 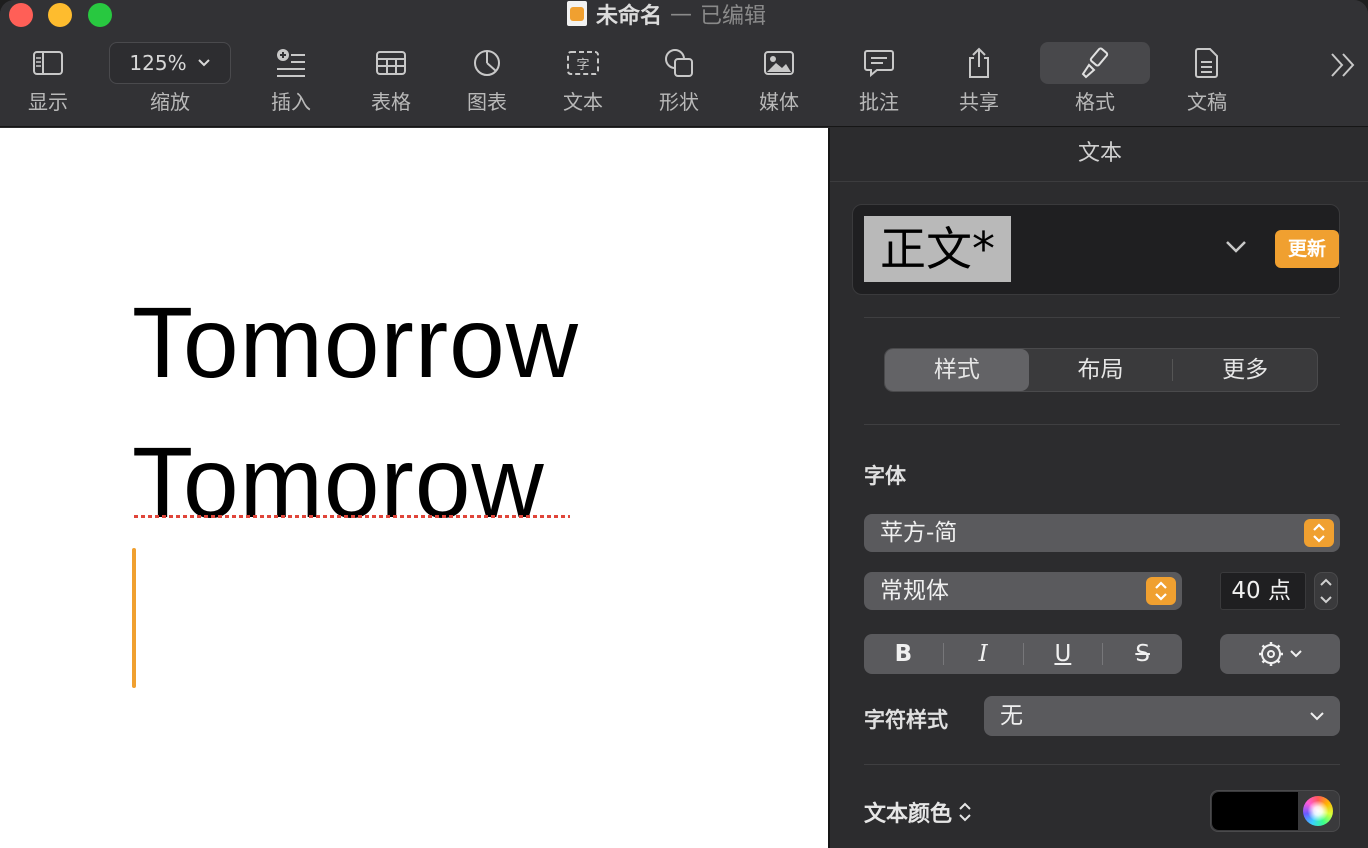 What do you see at coordinates (1307, 249) in the screenshot?
I see `update-style-button: 更新` at bounding box center [1307, 249].